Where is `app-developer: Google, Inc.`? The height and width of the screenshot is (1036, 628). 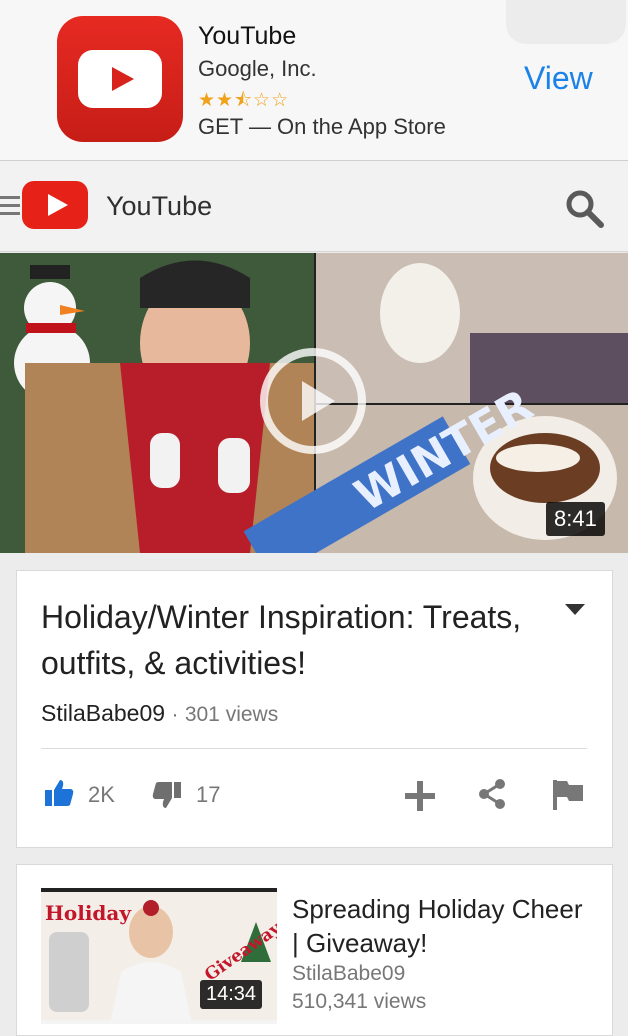
app-developer: Google, Inc. is located at coordinates (257, 68).